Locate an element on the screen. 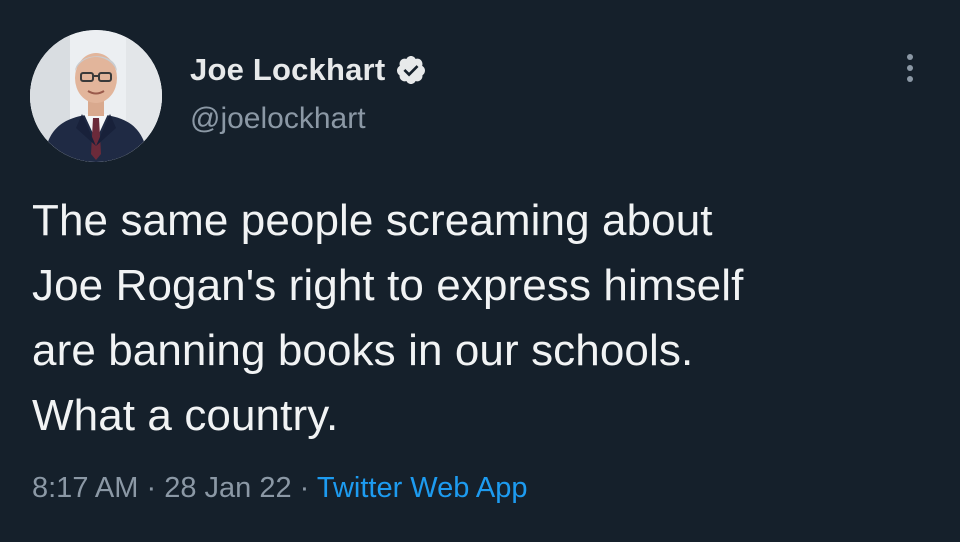 The image size is (960, 542). avatar is located at coordinates (96, 96).